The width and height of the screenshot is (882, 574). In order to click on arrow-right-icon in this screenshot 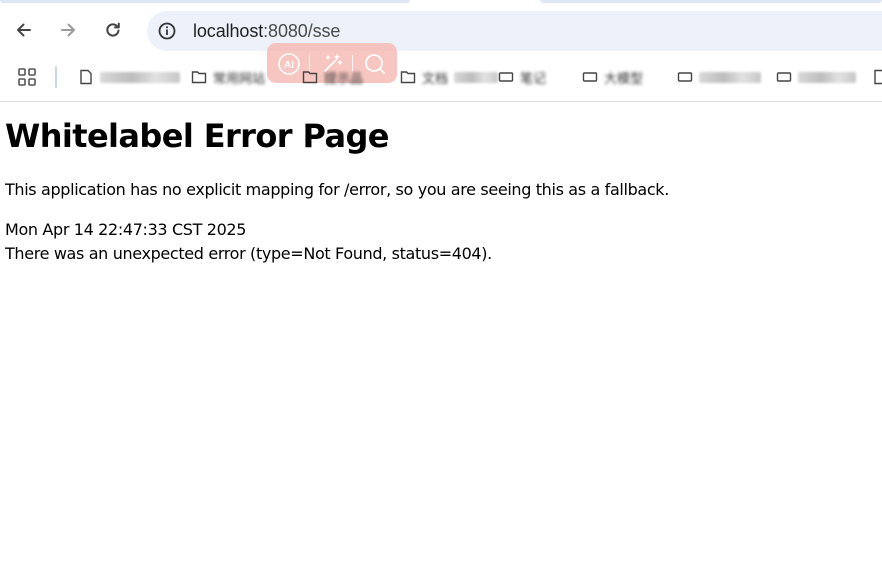, I will do `click(68, 30)`.